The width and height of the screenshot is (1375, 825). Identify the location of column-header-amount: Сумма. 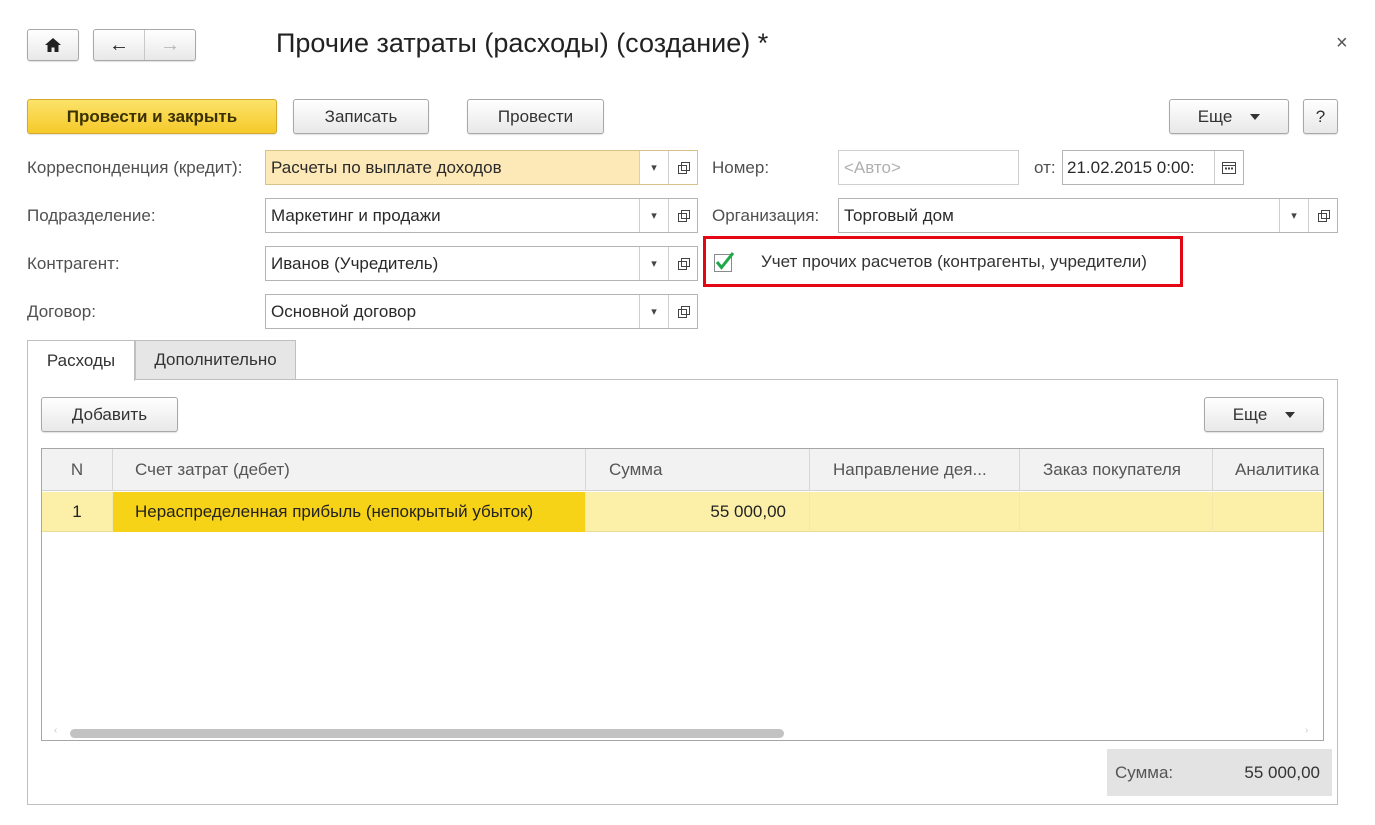
(698, 470).